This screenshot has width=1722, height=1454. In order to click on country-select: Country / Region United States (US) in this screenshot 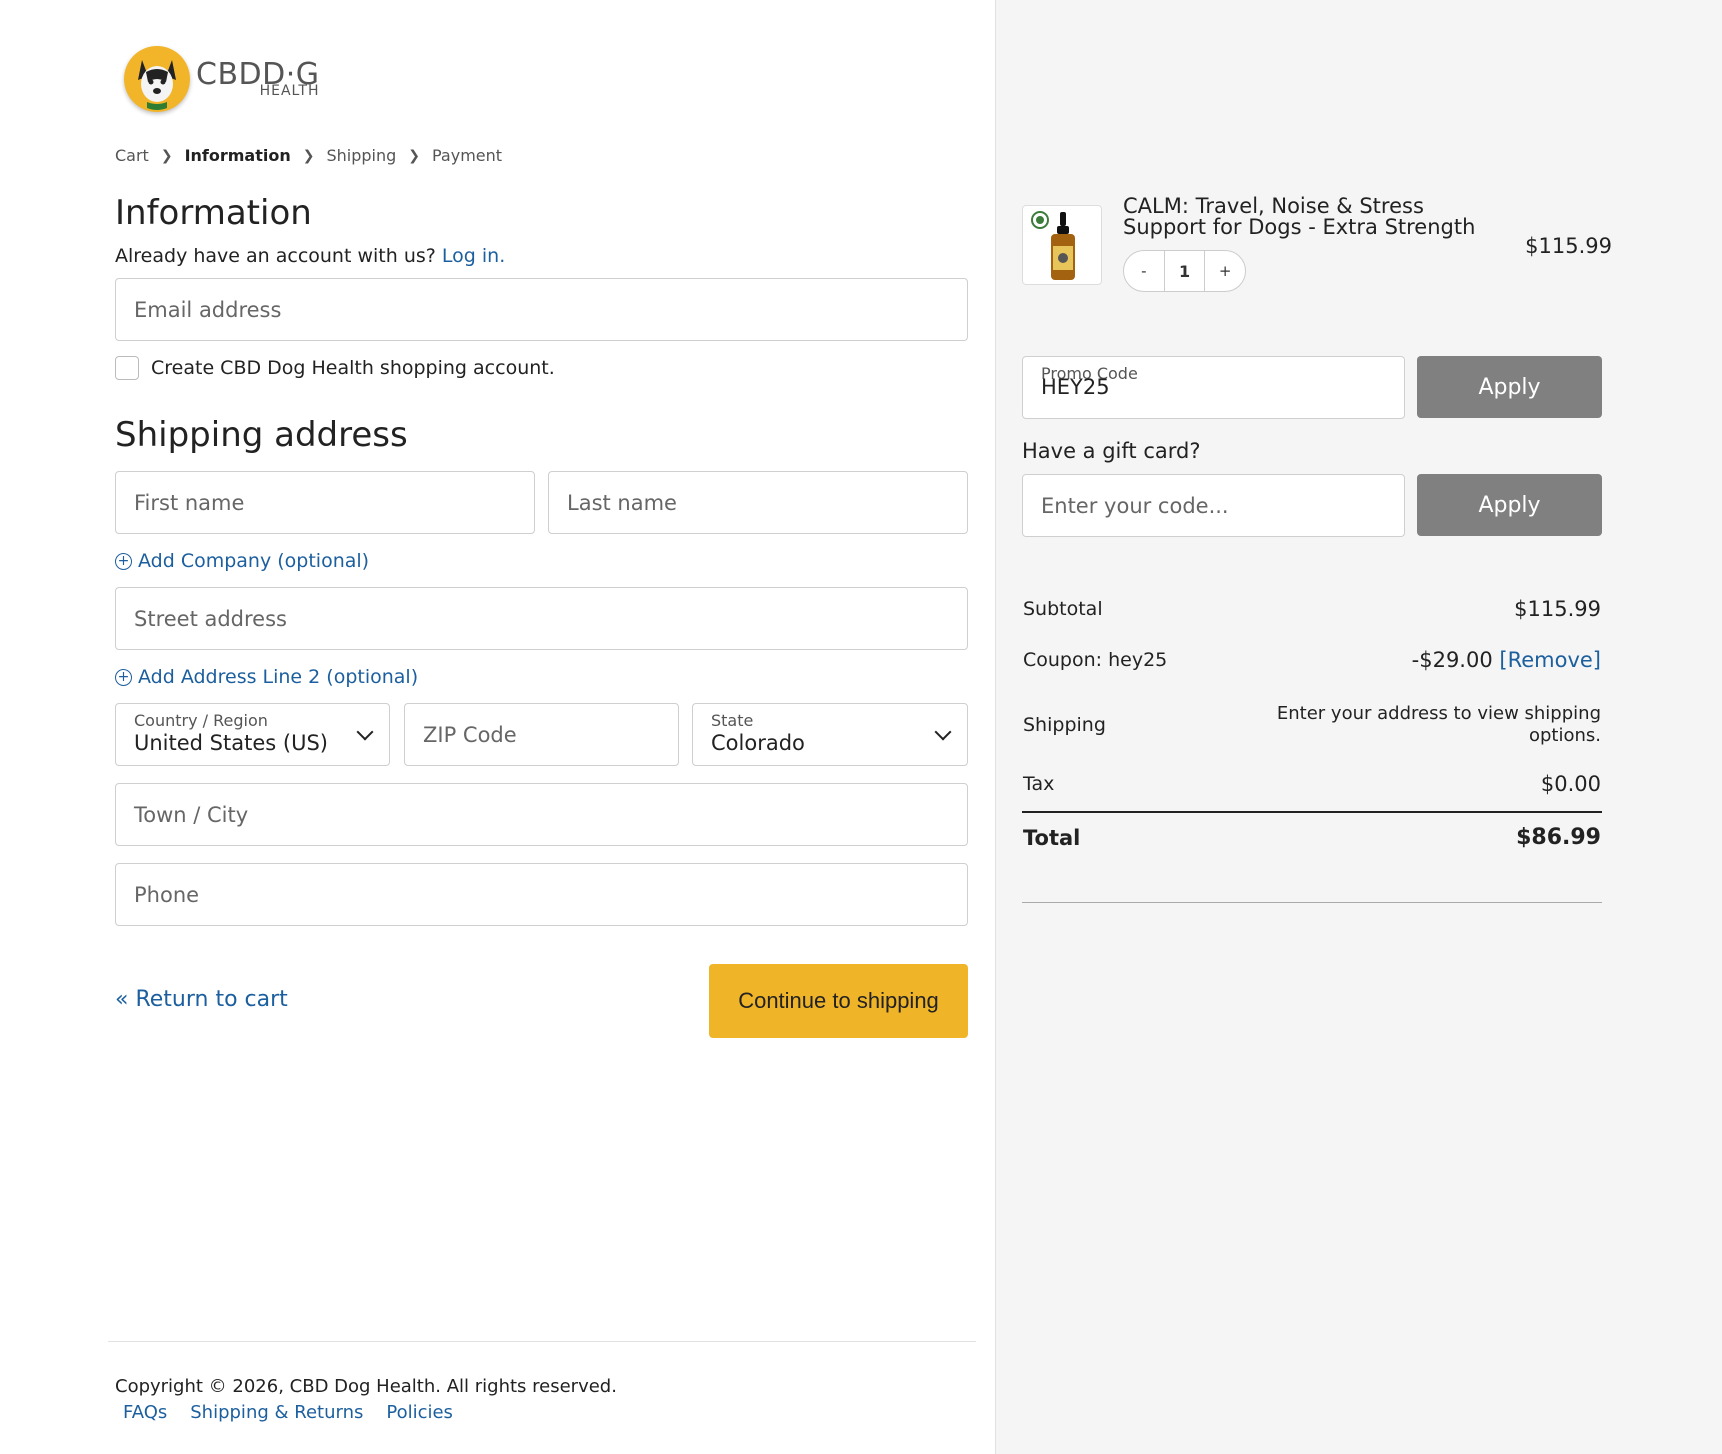, I will do `click(252, 734)`.